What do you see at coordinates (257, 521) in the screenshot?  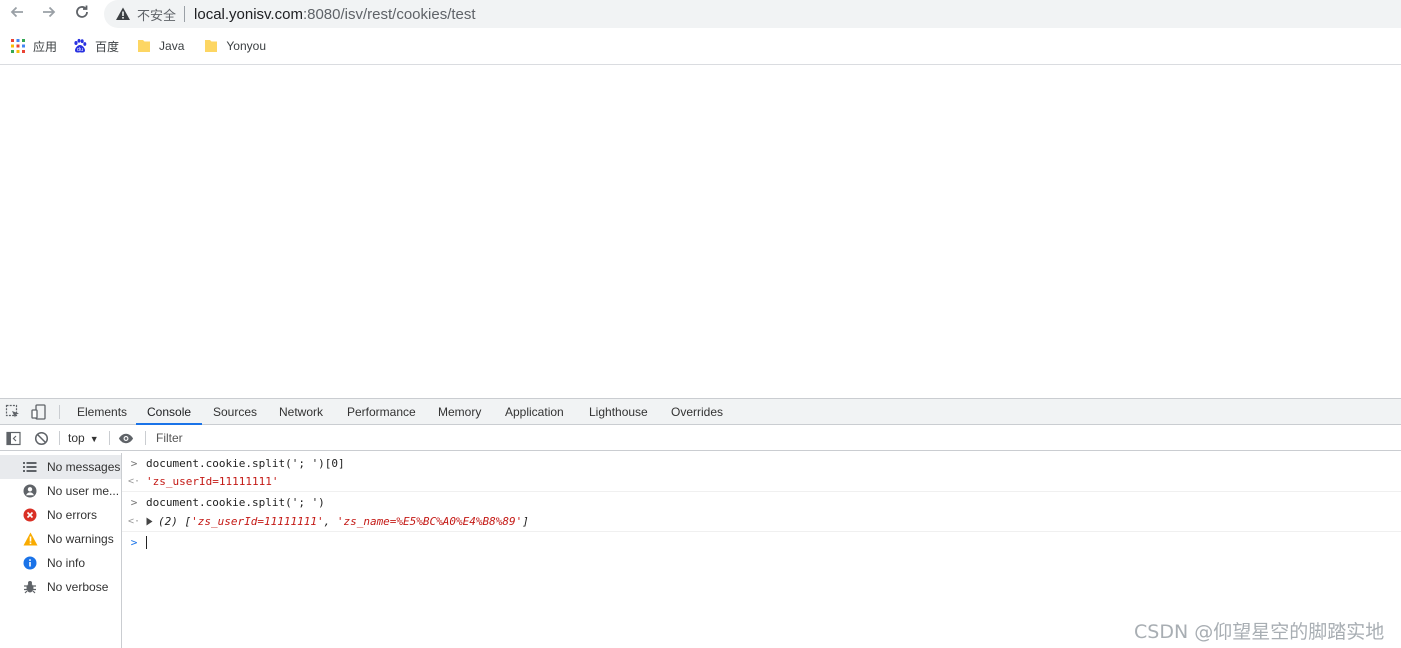 I see `array-item: 'zs_userId=11111111'` at bounding box center [257, 521].